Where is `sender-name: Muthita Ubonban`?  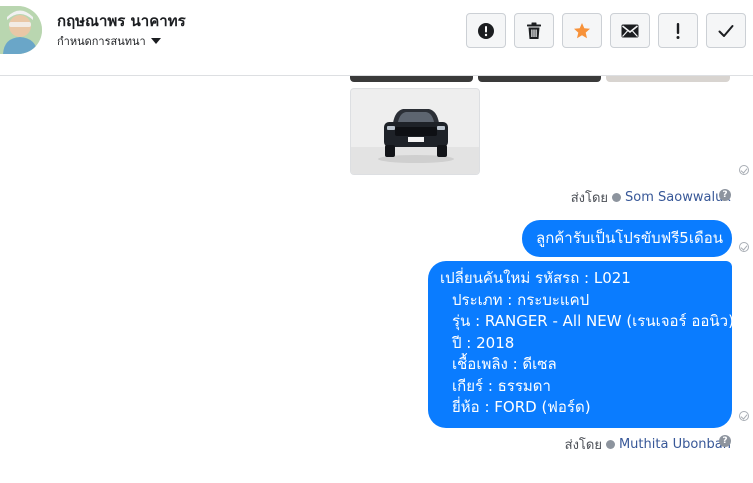 sender-name: Muthita Ubonban is located at coordinates (675, 444).